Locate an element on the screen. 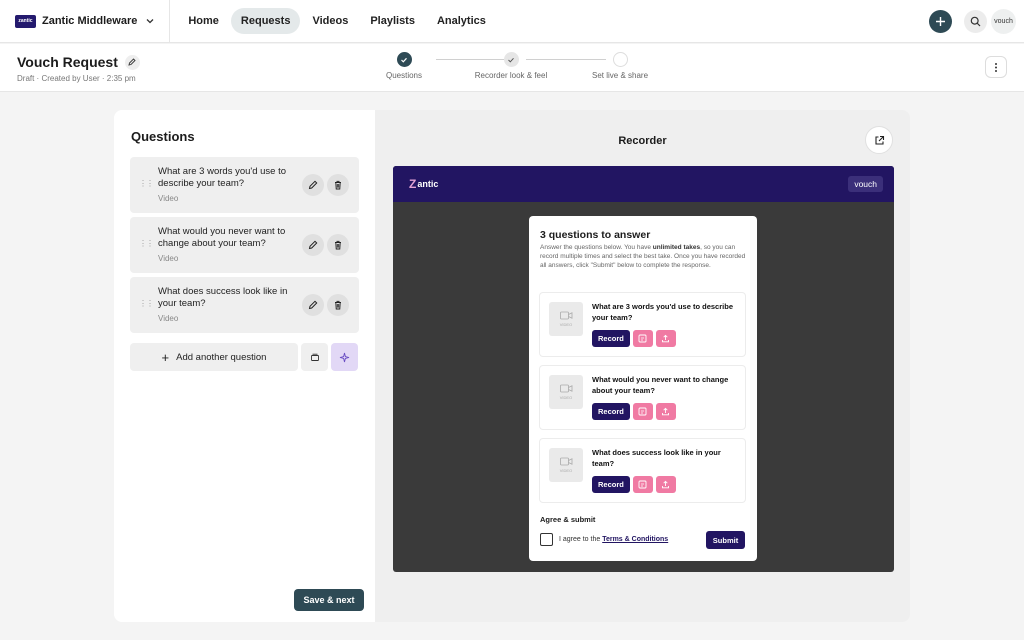 The height and width of the screenshot is (640, 1024). add-question-button: + Add another question is located at coordinates (214, 357).